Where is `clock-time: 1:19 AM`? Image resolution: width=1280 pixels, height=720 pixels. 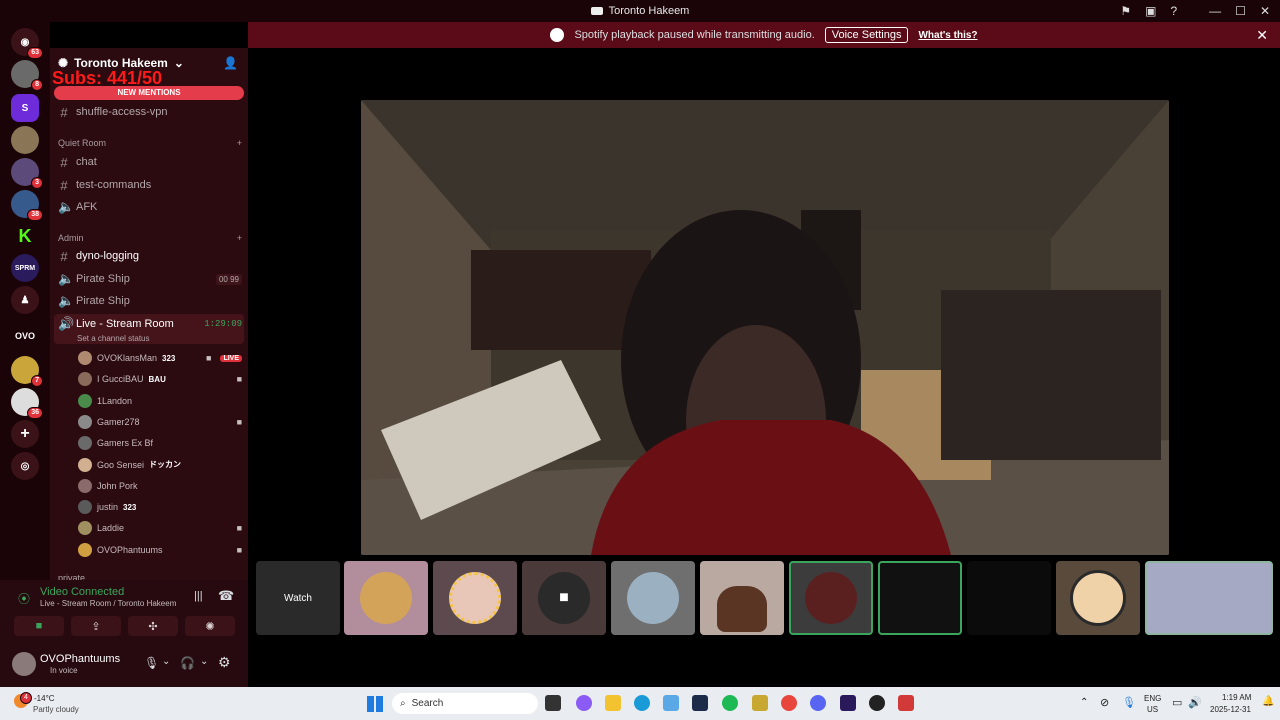
clock-time: 1:19 AM is located at coordinates (1236, 697).